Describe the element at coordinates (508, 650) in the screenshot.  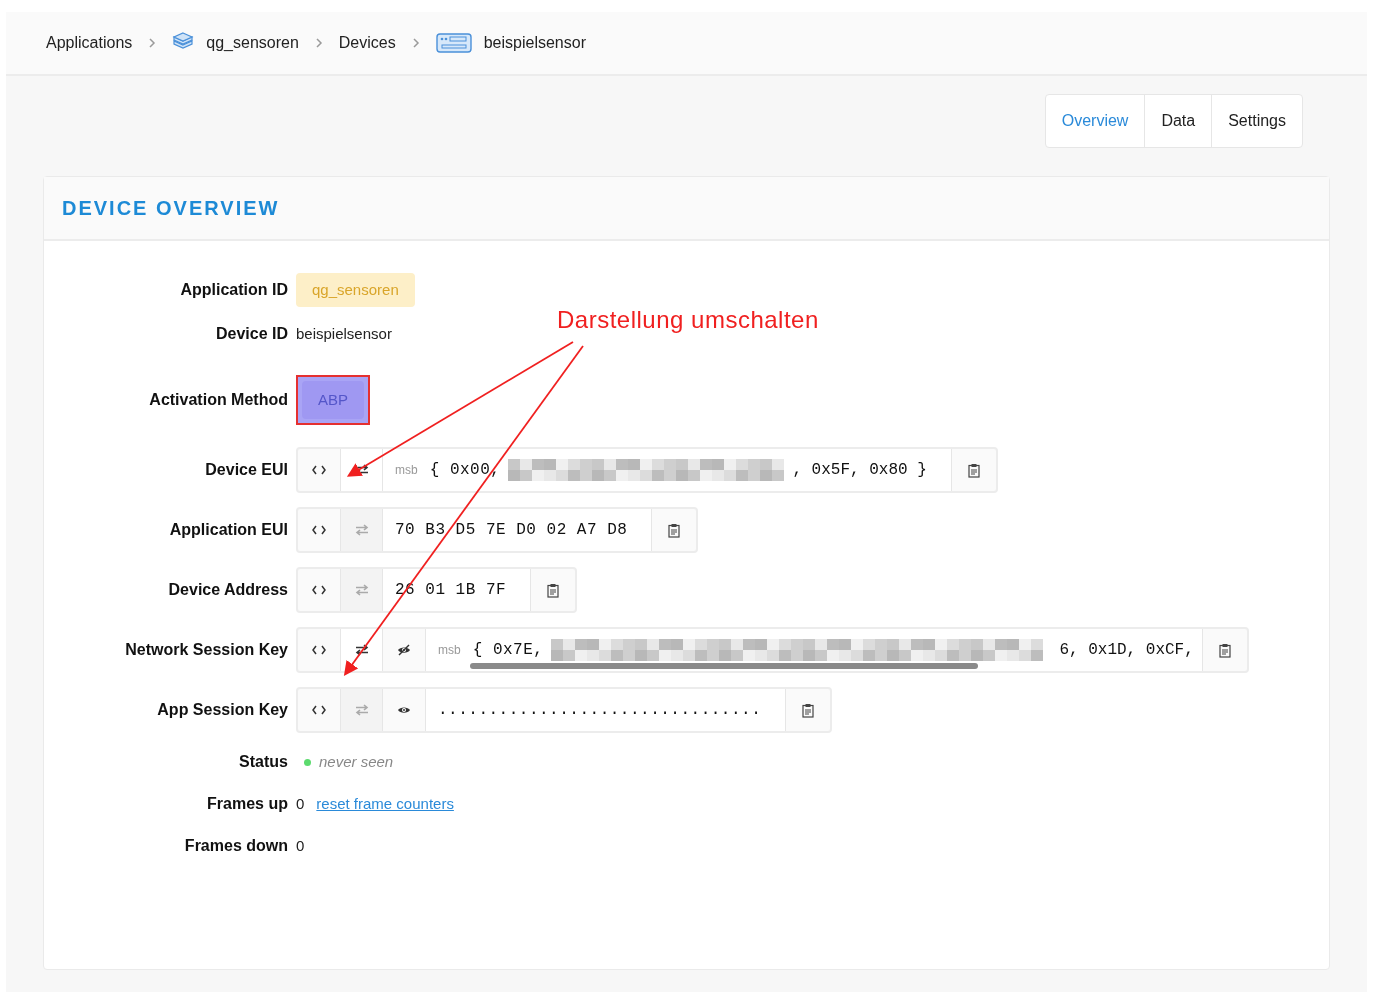
I see `key-value: { 0x7E,` at that location.